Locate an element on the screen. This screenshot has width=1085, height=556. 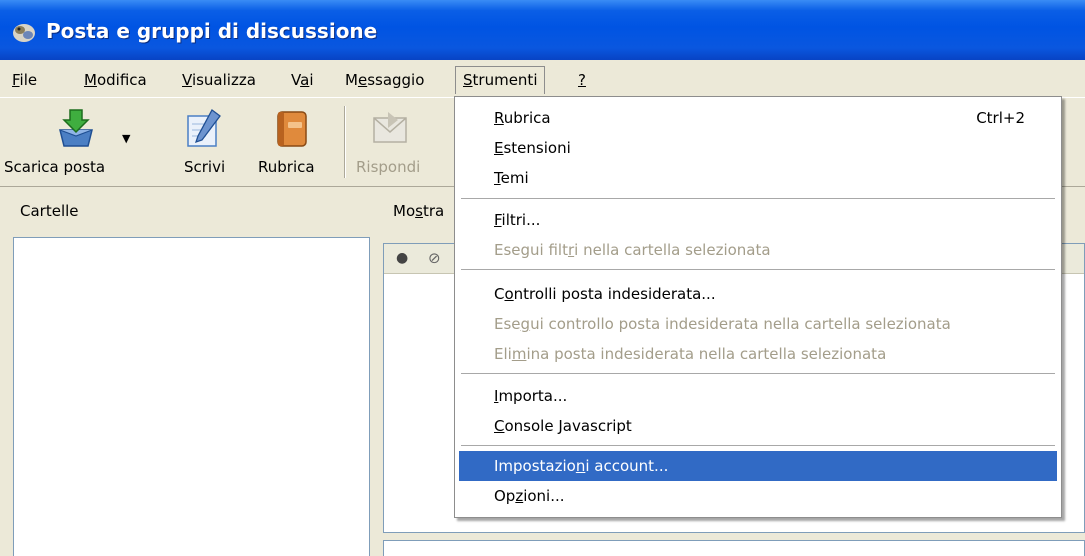
pane-splitter is located at coordinates (377, 373).